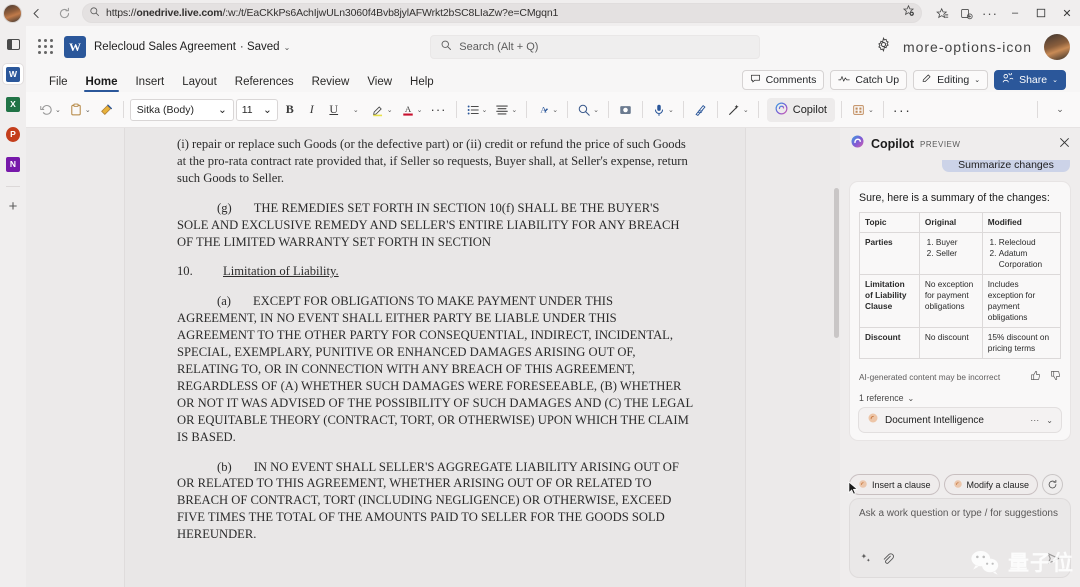  Describe the element at coordinates (1041, 13) in the screenshot. I see `maximize-button` at that location.